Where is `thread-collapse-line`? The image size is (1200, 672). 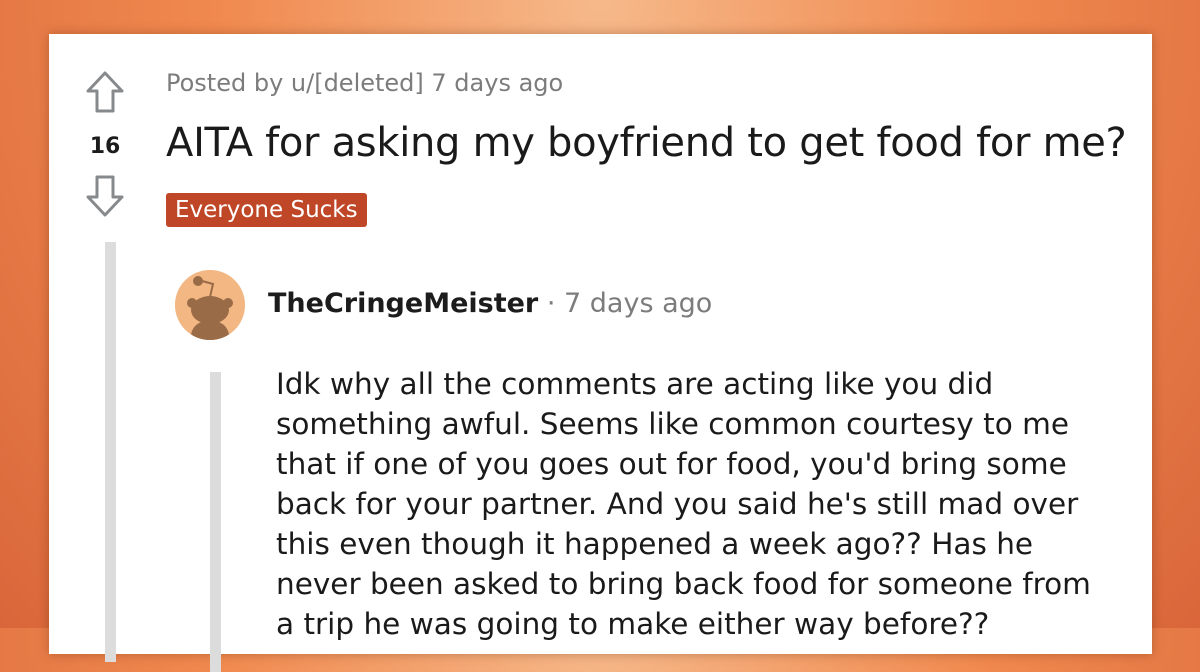 thread-collapse-line is located at coordinates (110, 452).